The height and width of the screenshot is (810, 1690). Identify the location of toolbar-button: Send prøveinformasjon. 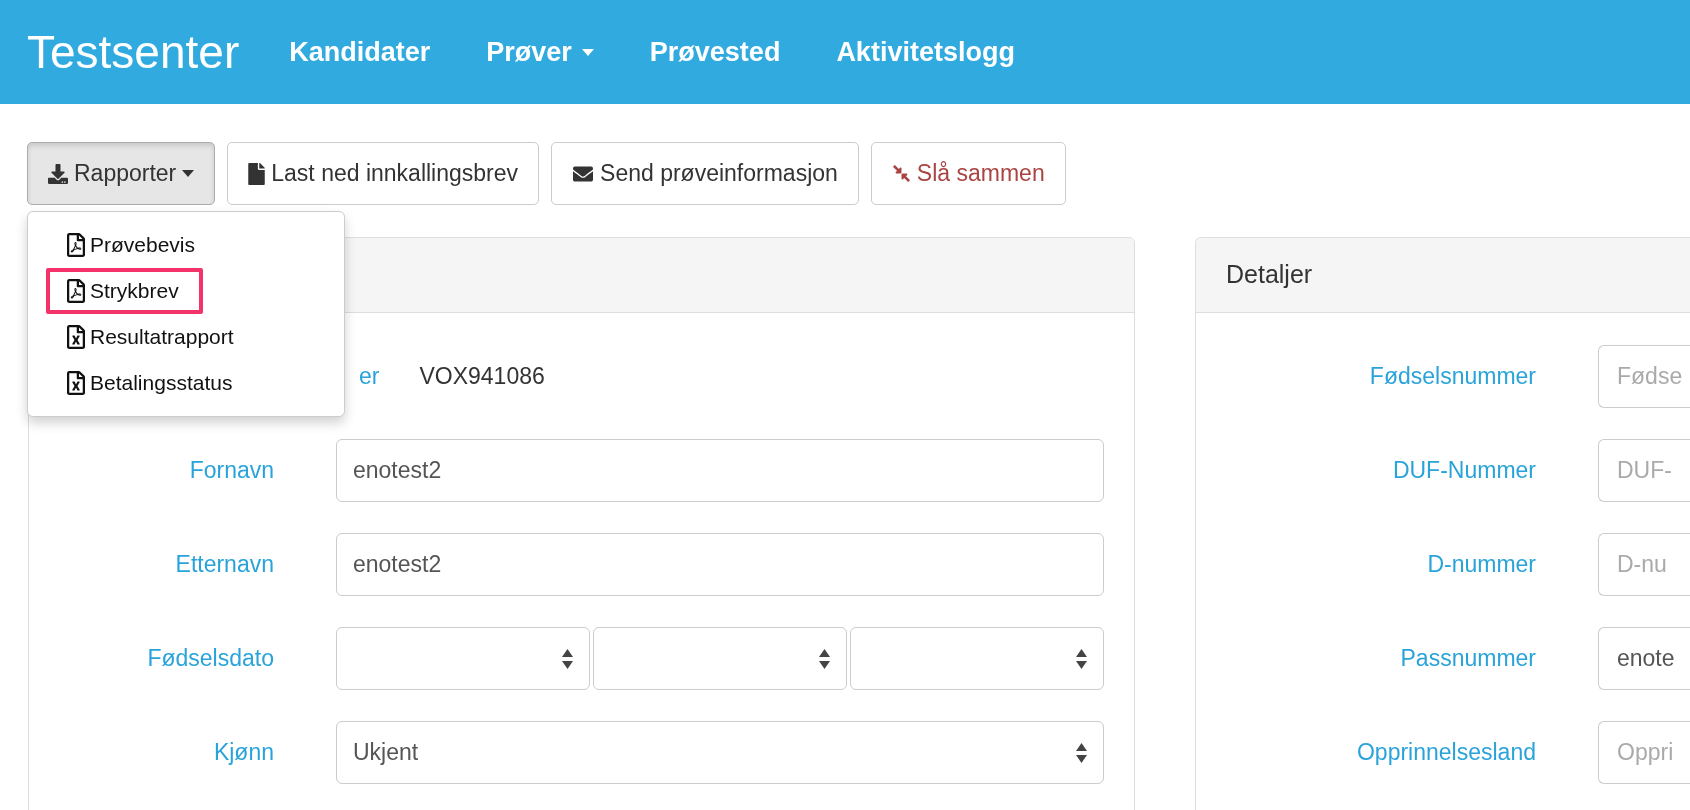
(705, 173).